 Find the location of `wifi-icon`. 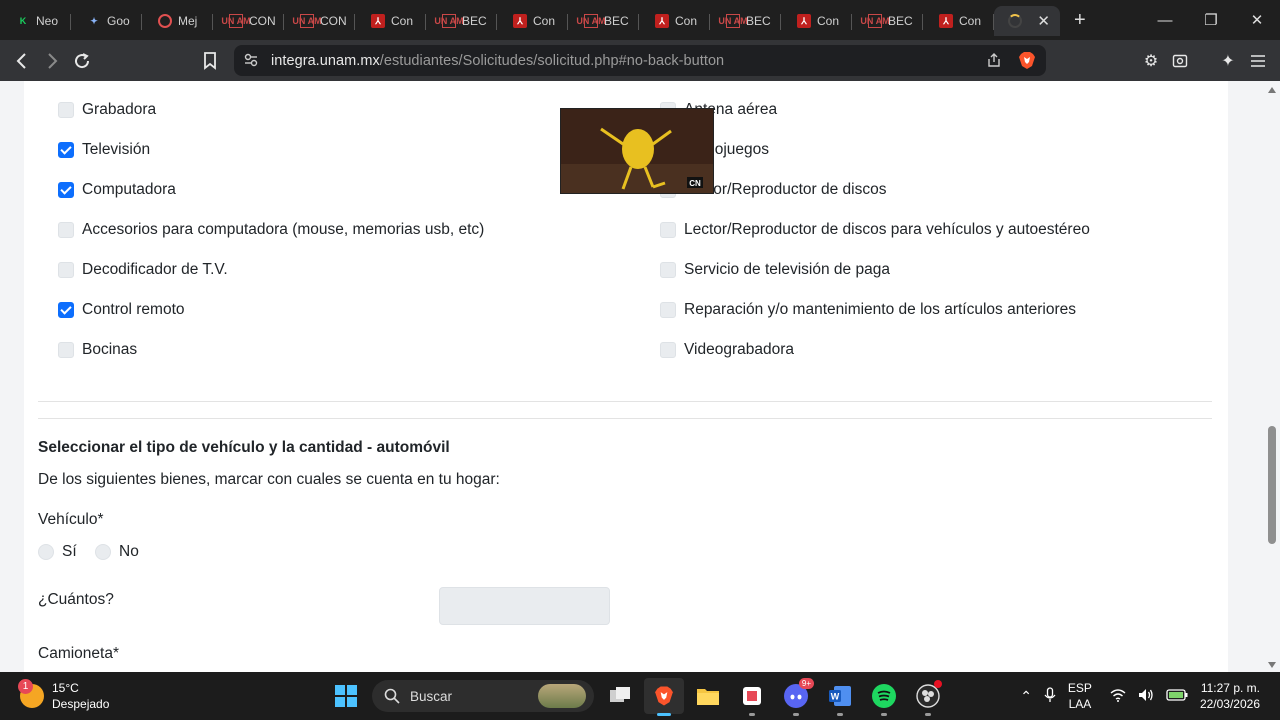

wifi-icon is located at coordinates (1118, 696).